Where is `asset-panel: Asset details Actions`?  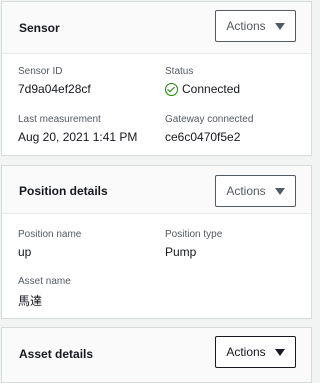
asset-panel: Asset details Actions is located at coordinates (156, 355).